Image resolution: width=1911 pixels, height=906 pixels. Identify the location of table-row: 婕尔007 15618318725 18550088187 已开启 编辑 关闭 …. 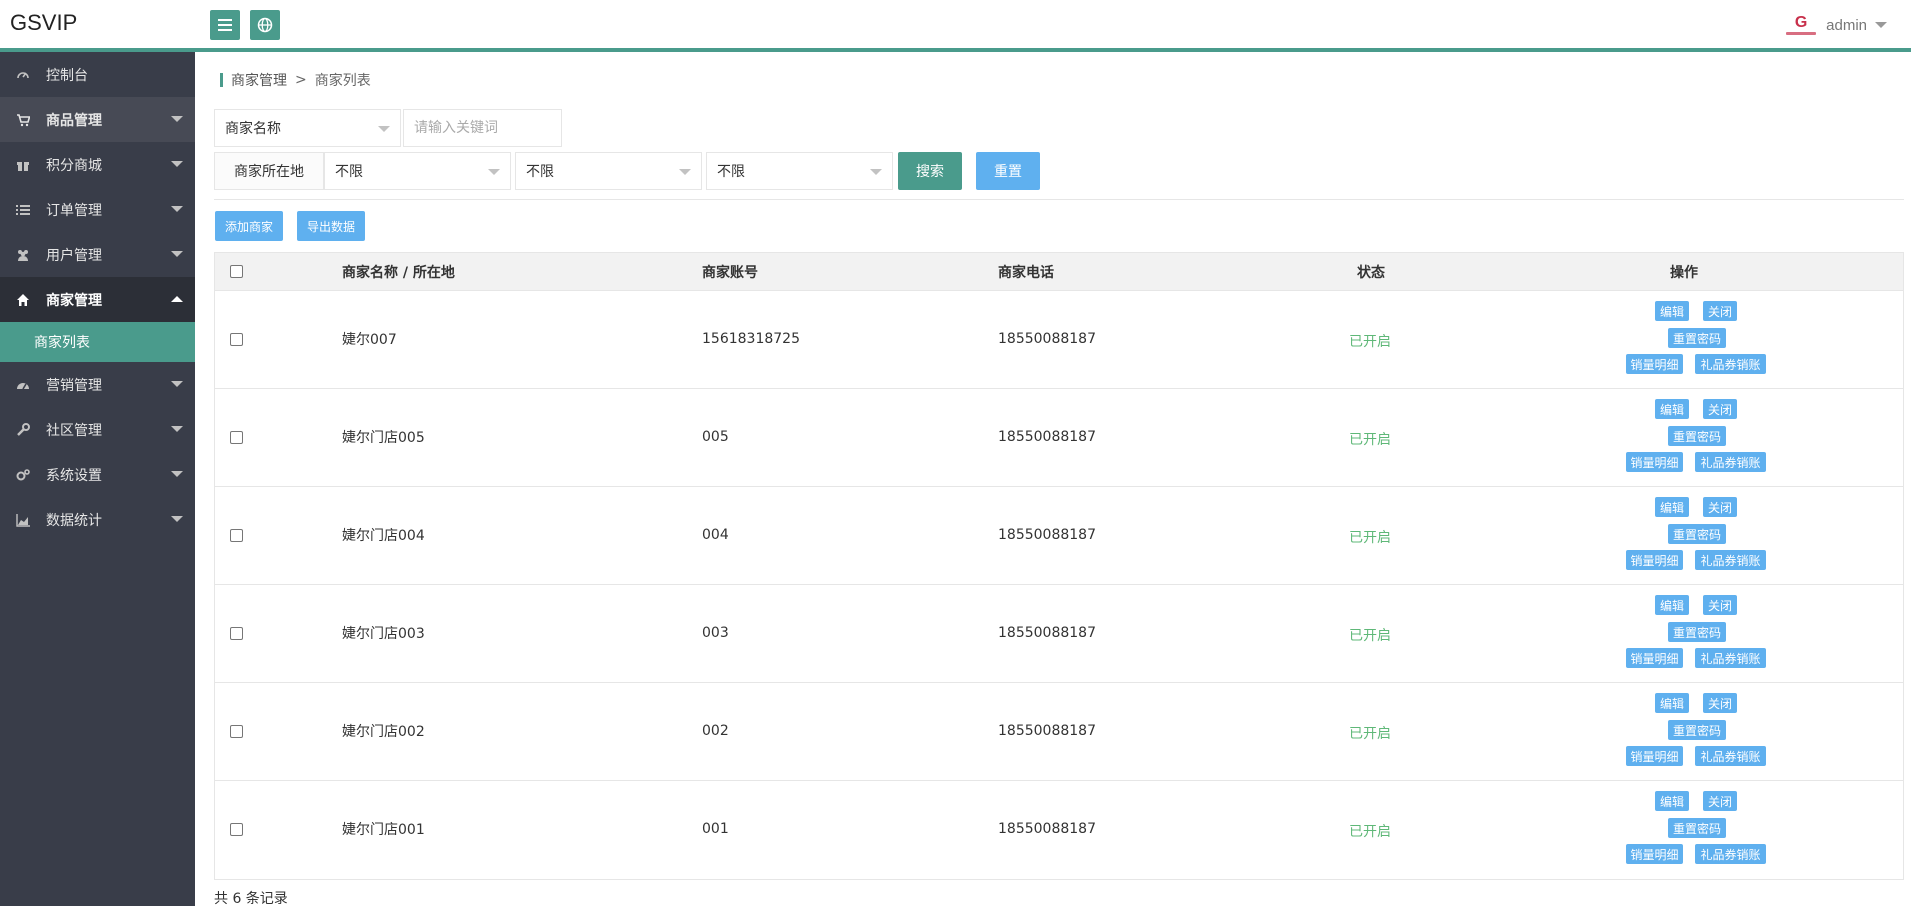
(1059, 340).